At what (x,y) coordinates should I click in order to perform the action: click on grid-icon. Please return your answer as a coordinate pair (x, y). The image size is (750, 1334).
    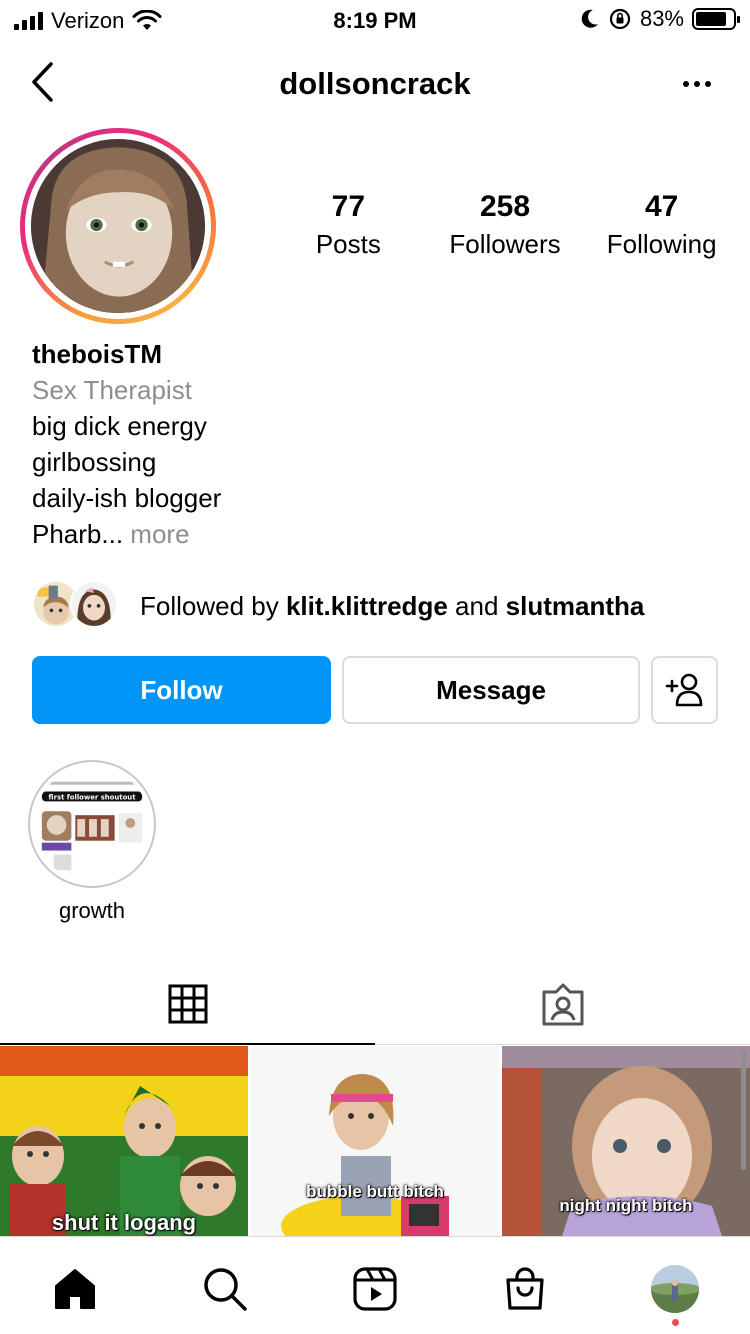
    Looking at the image, I should click on (187, 1004).